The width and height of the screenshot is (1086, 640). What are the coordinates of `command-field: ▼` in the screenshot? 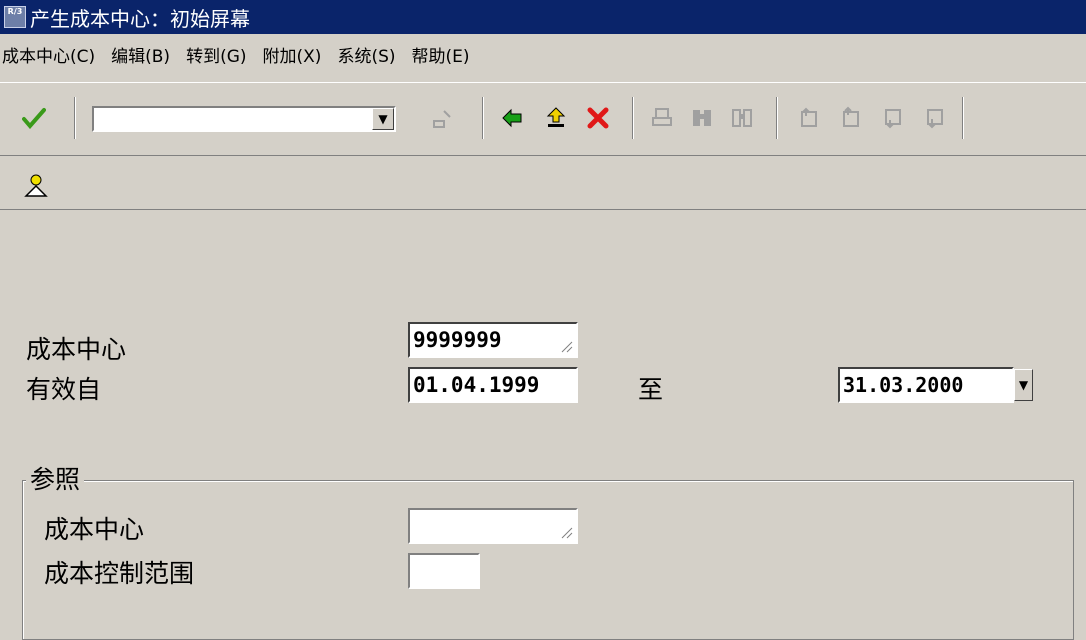 It's located at (244, 119).